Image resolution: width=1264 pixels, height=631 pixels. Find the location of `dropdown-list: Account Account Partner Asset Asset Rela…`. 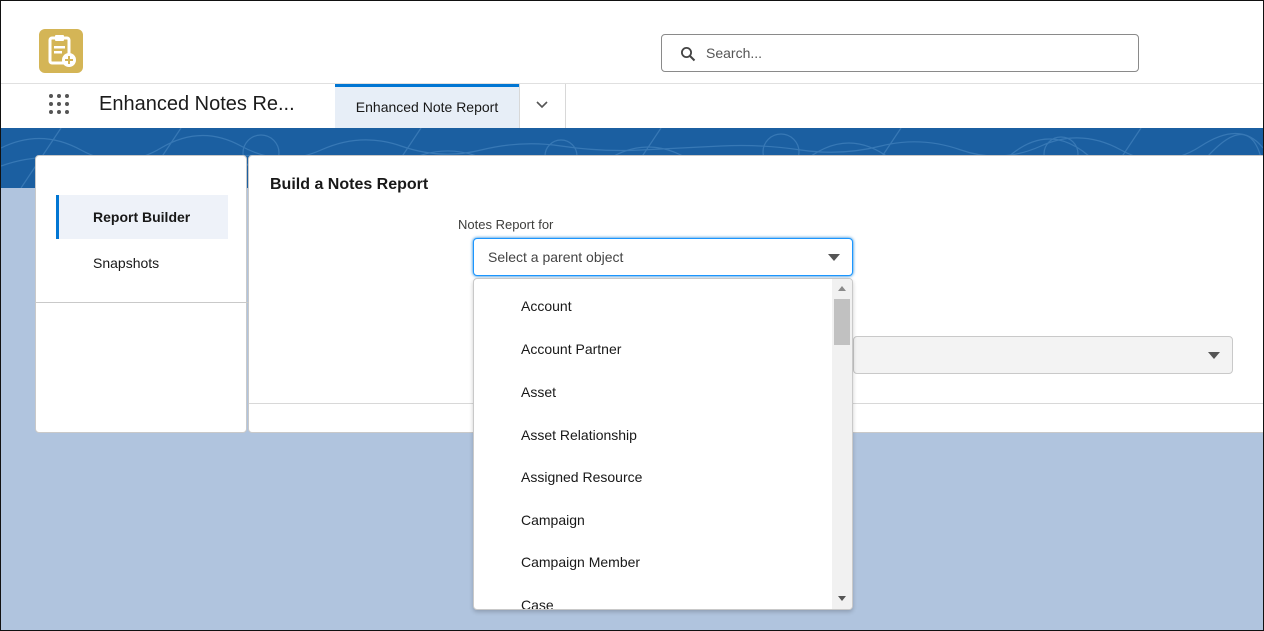

dropdown-list: Account Account Partner Asset Asset Rela… is located at coordinates (653, 444).